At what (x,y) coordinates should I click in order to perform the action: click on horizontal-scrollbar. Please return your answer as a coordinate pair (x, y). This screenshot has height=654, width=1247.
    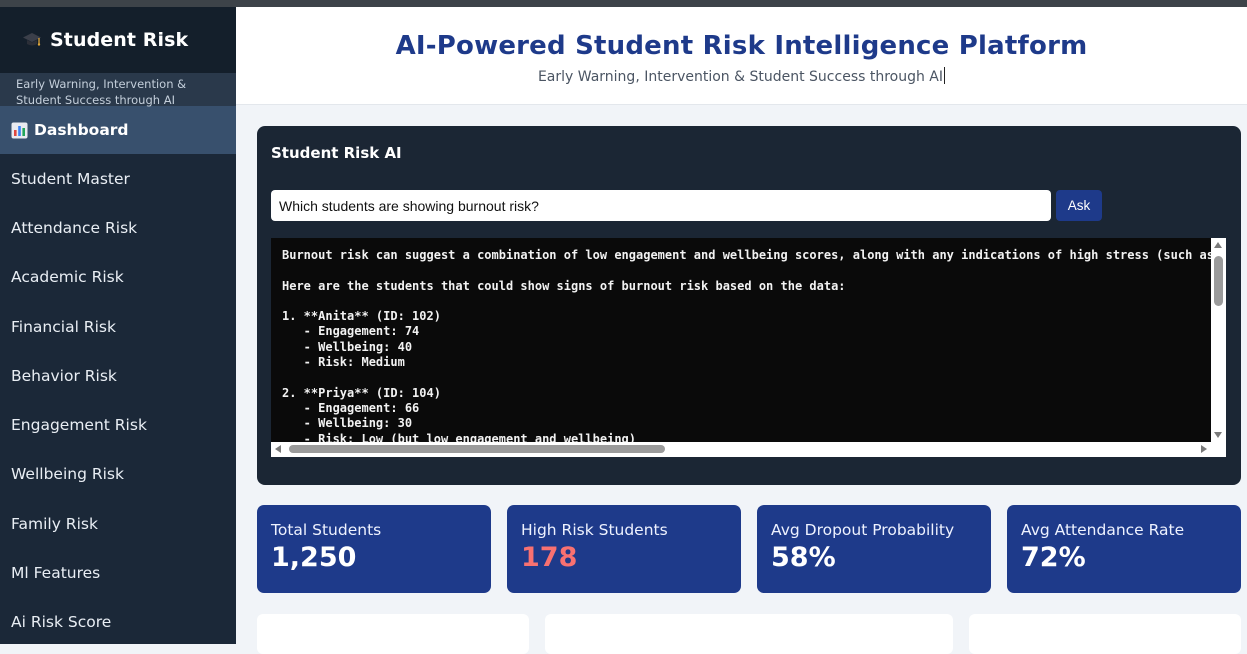
    Looking at the image, I should click on (741, 449).